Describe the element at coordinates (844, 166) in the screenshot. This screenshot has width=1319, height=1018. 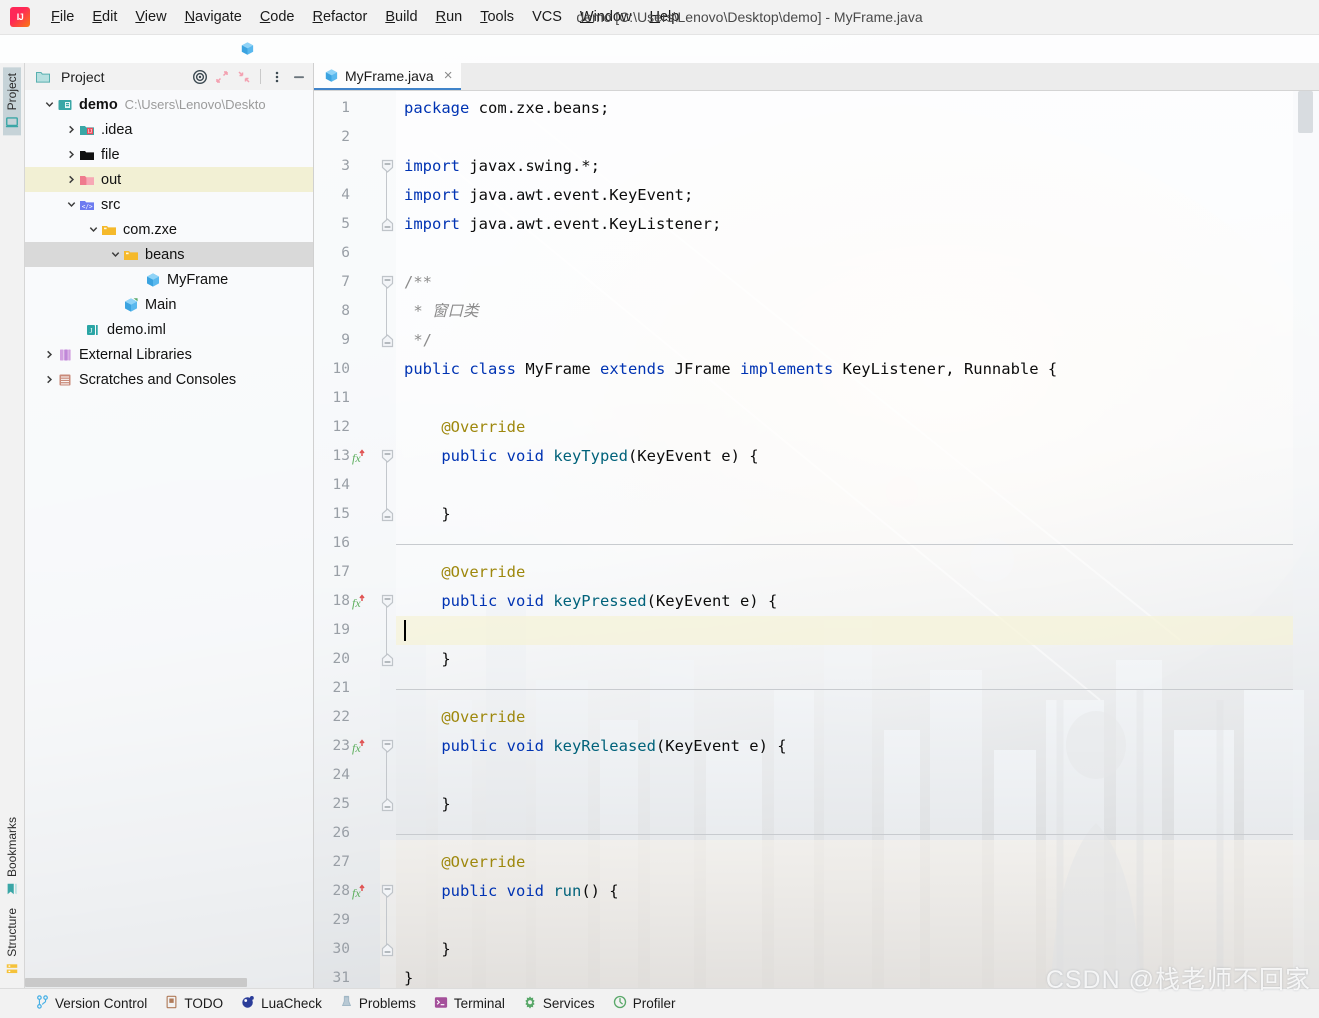
I see `code-line: import javax.swing.*;` at that location.